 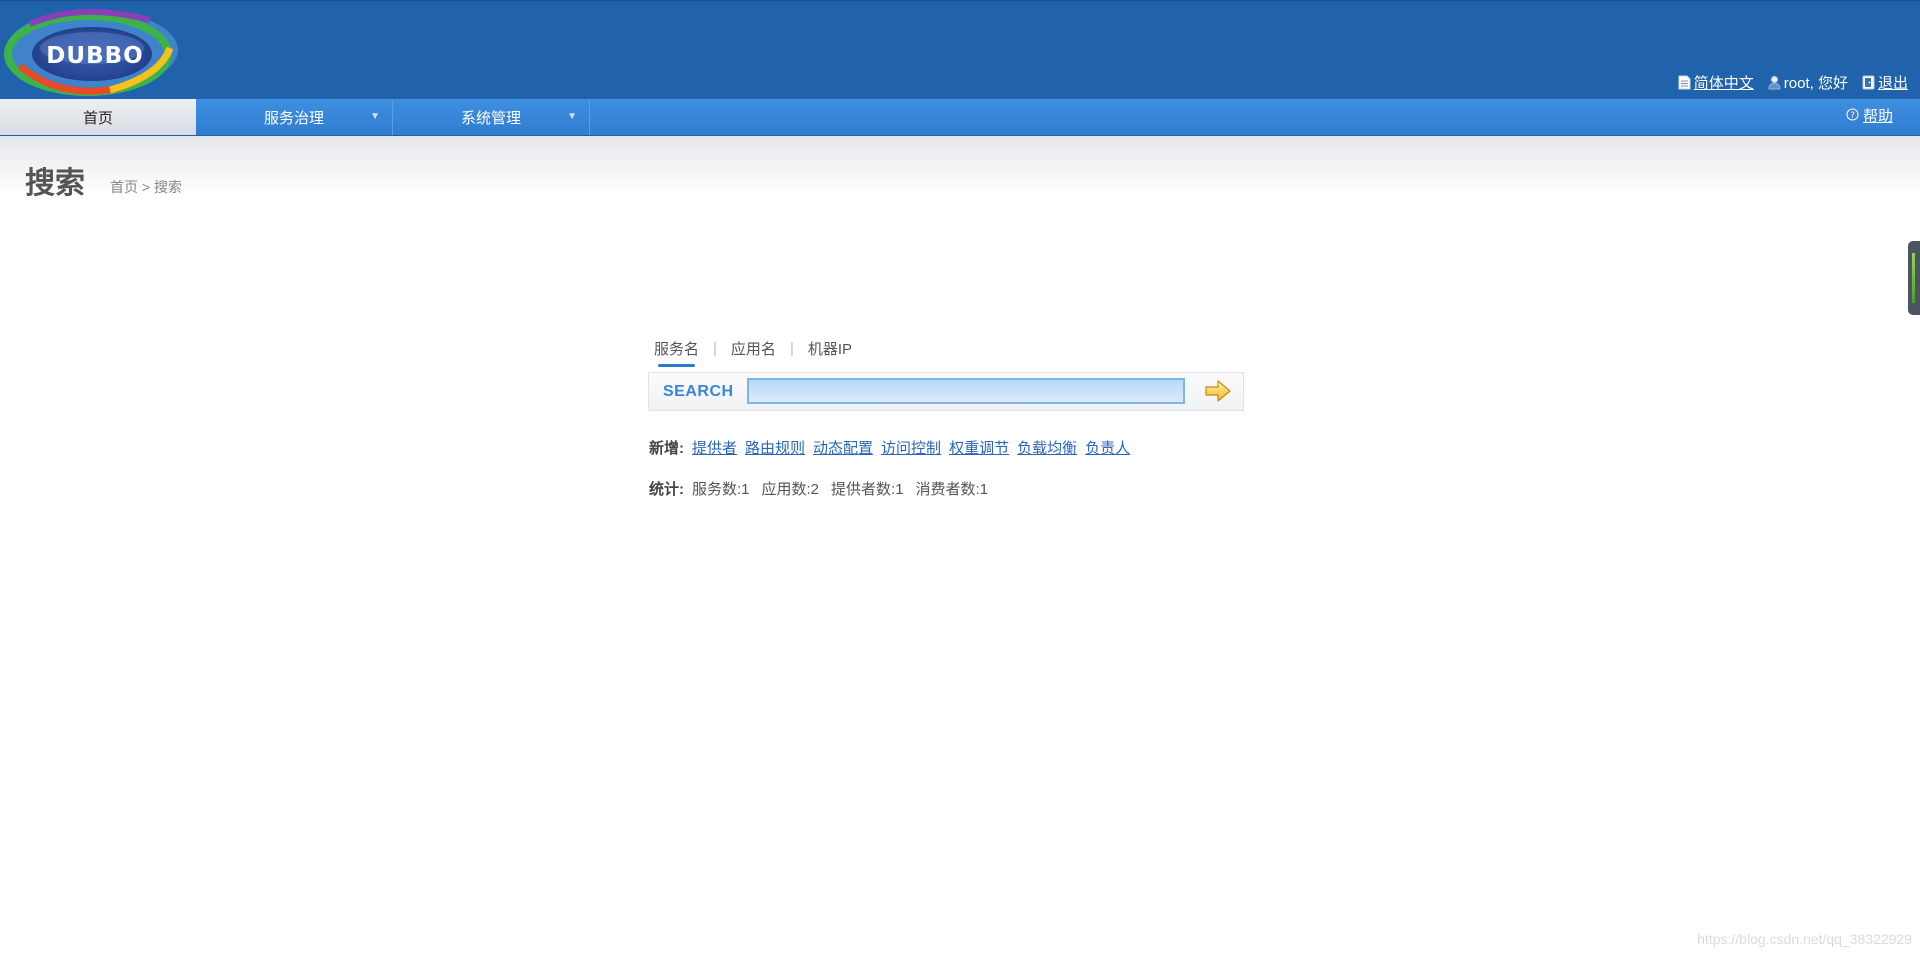 I want to click on add-weight-adjust-link: 权重调节, so click(x=979, y=447).